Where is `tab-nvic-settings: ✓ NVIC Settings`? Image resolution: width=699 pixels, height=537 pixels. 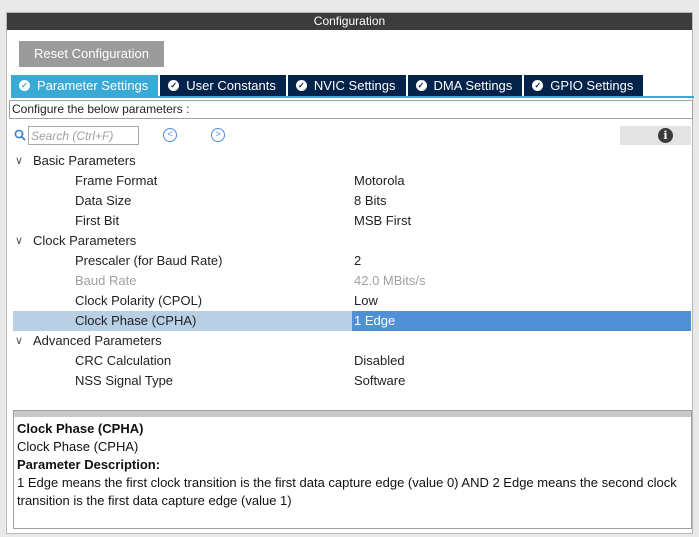 tab-nvic-settings: ✓ NVIC Settings is located at coordinates (347, 85).